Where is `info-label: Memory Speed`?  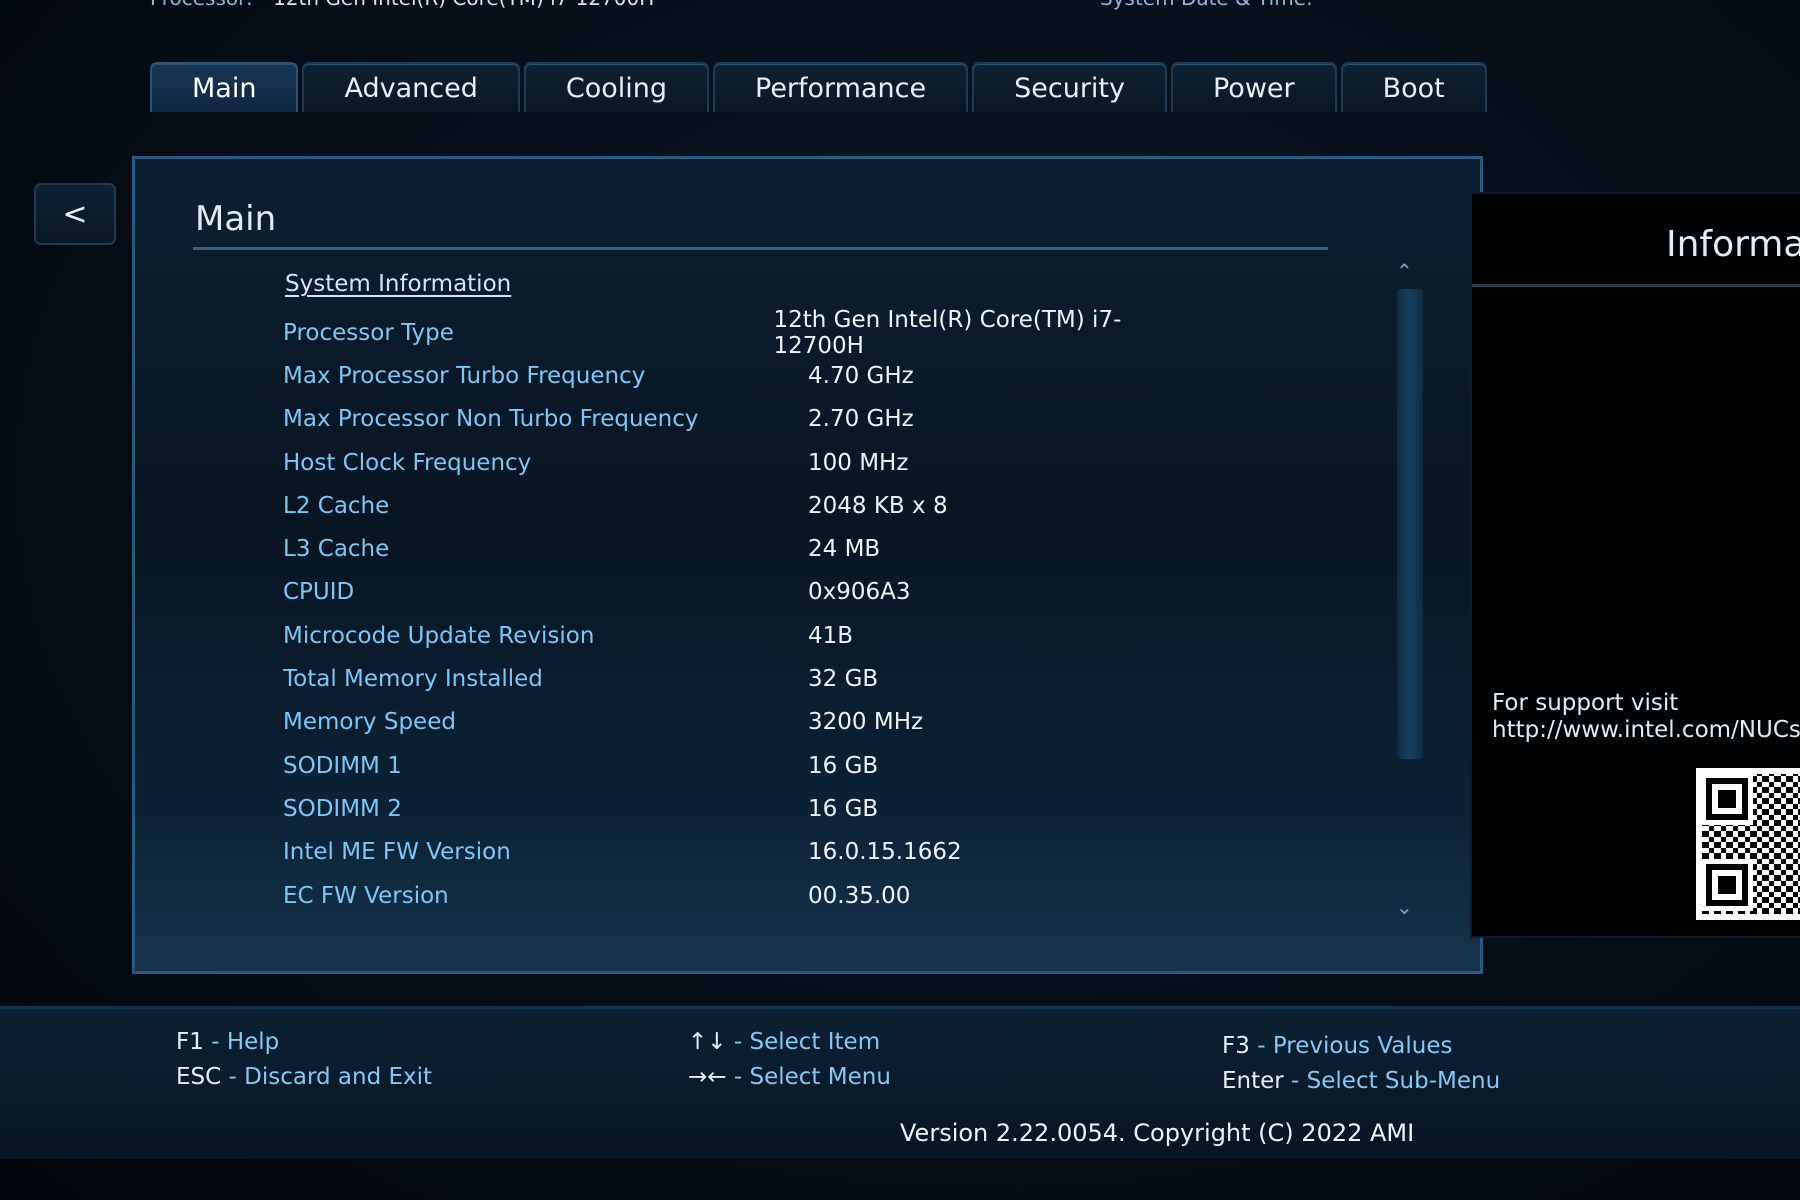
info-label: Memory Speed is located at coordinates (369, 722).